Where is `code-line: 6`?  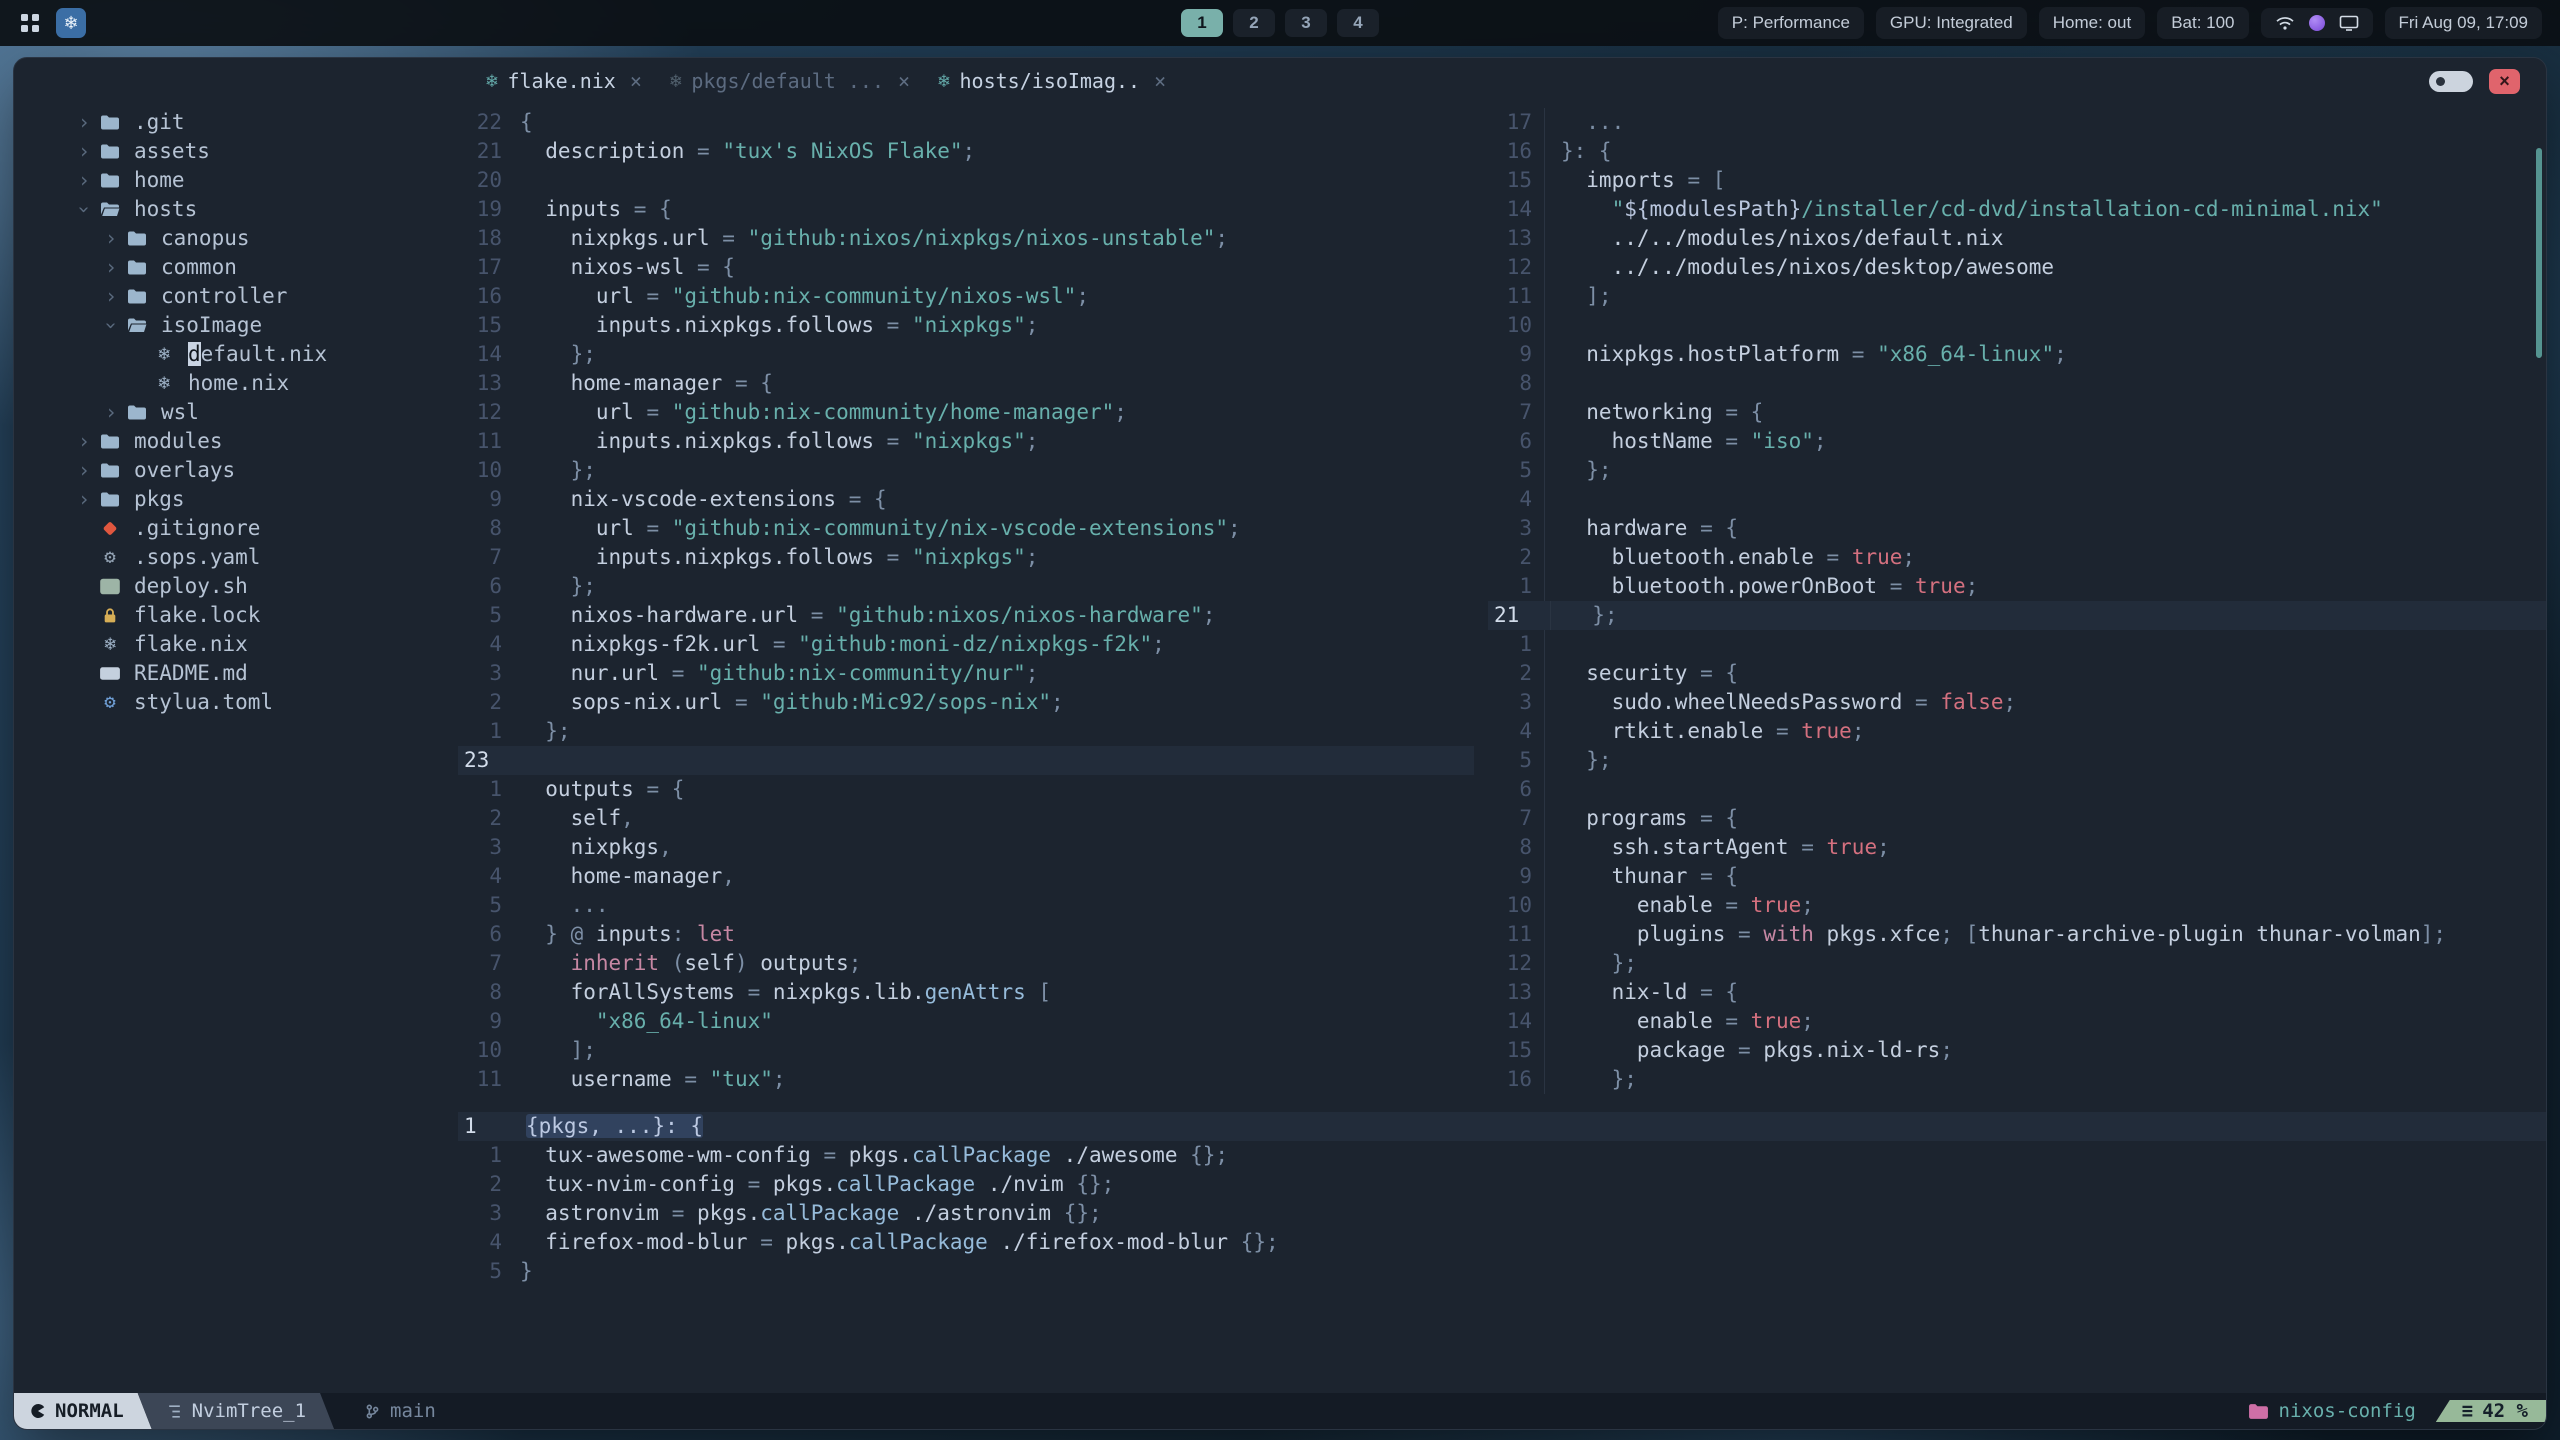
code-line: 6 is located at coordinates (2017, 789).